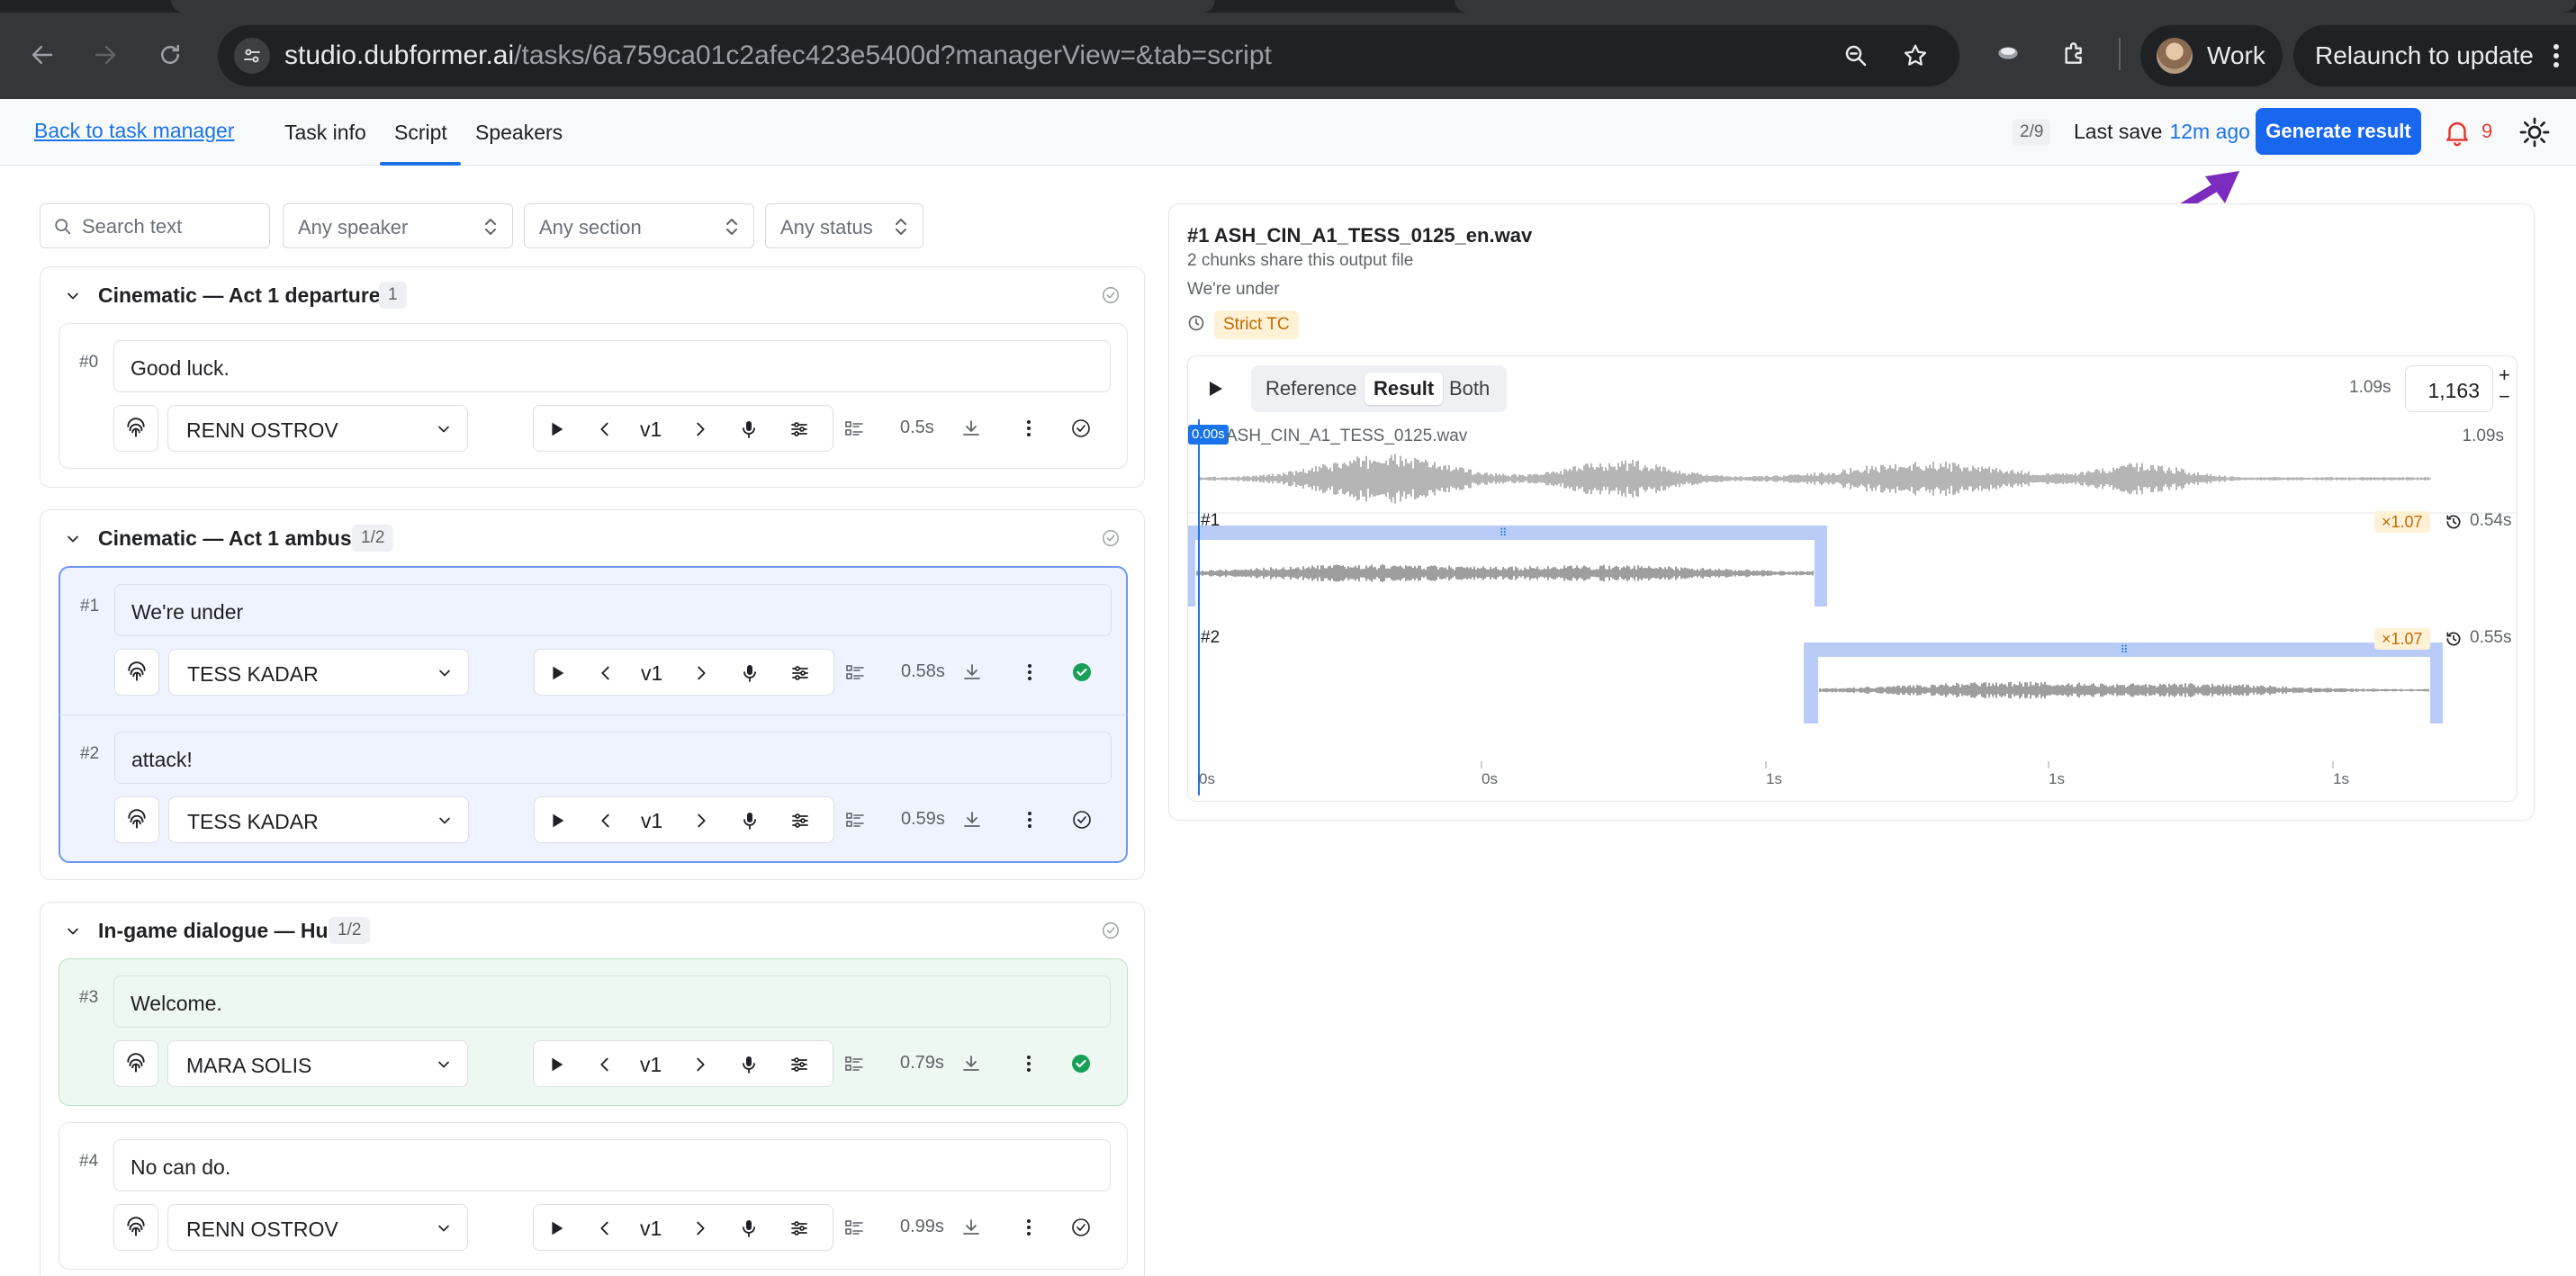 Image resolution: width=2576 pixels, height=1276 pixels. Describe the element at coordinates (2449, 388) in the screenshot. I see `zoom-input: 1,163` at that location.